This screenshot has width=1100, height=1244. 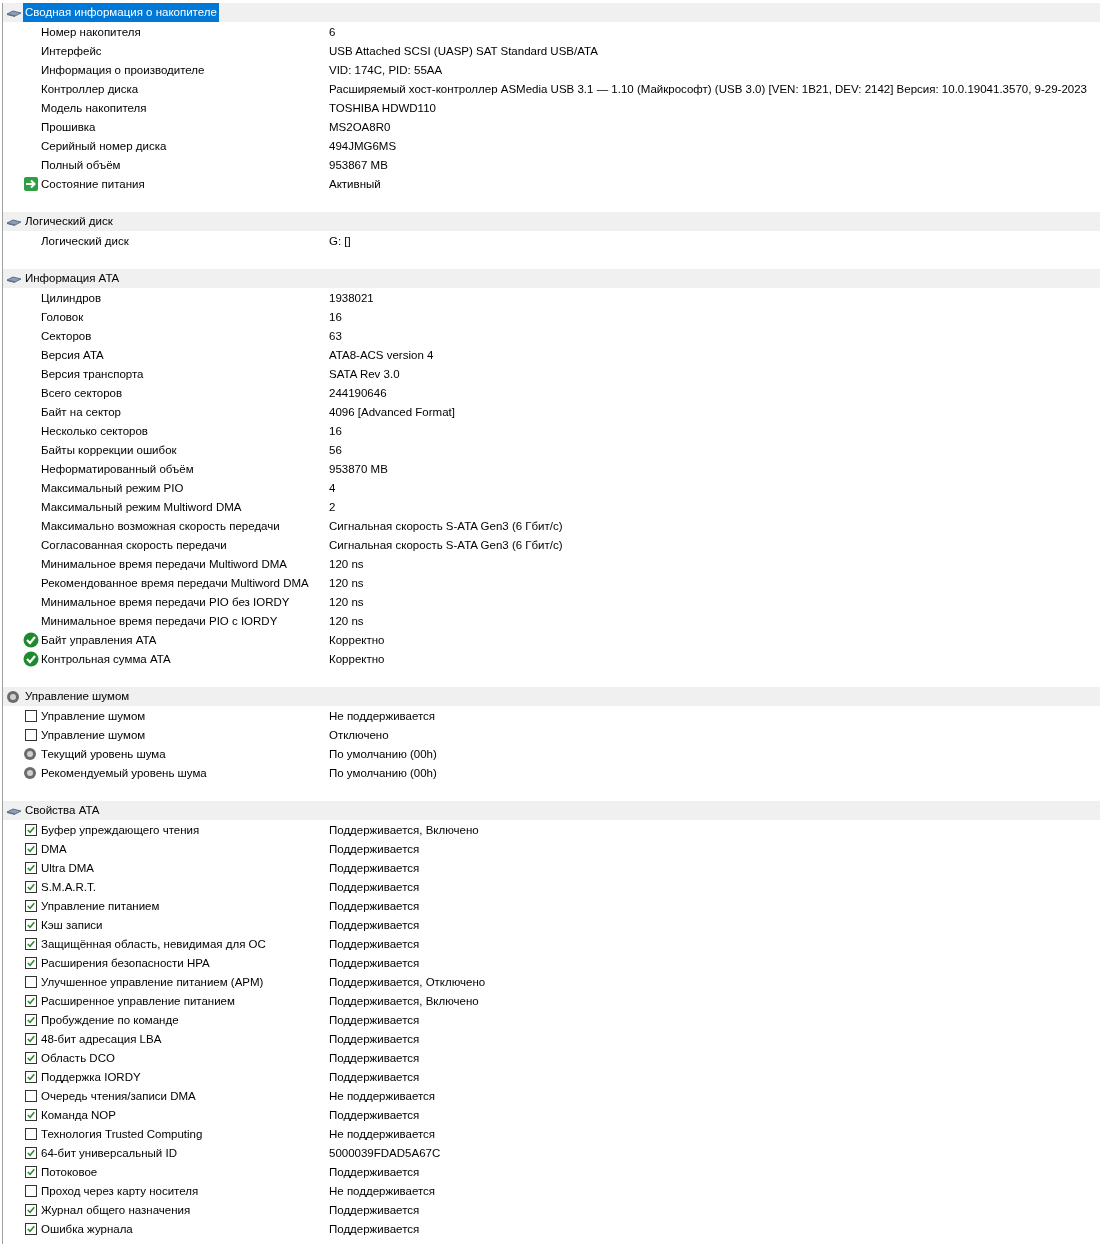 What do you see at coordinates (109, 449) in the screenshot?
I see `property-label: Байты коррекции ошибок` at bounding box center [109, 449].